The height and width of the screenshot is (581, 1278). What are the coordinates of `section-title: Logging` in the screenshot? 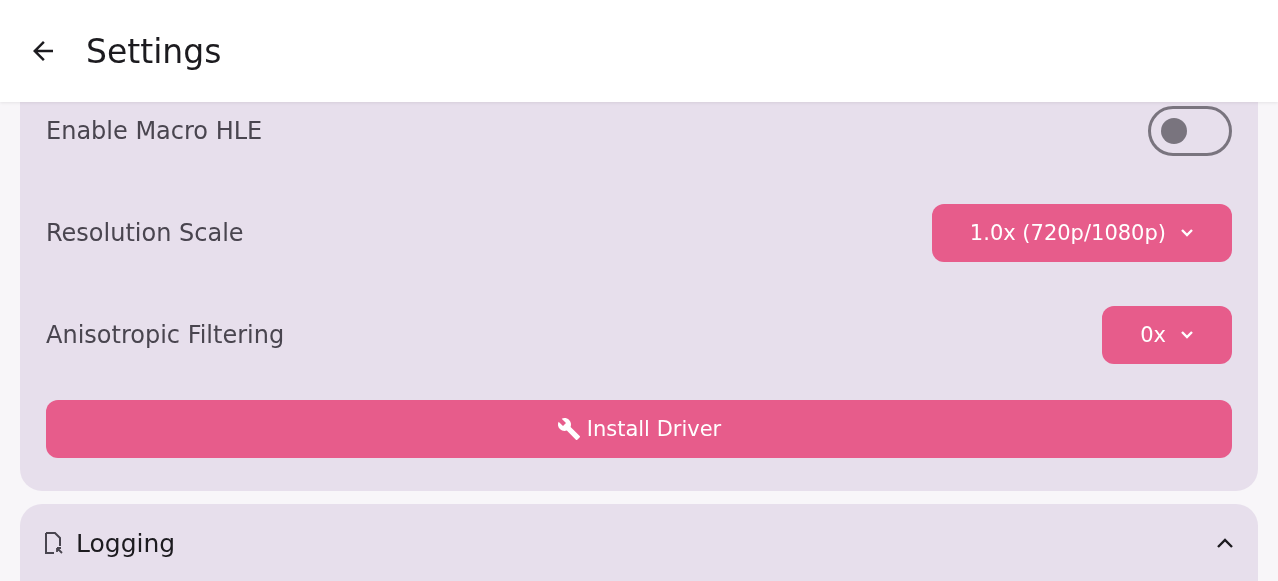 It's located at (126, 543).